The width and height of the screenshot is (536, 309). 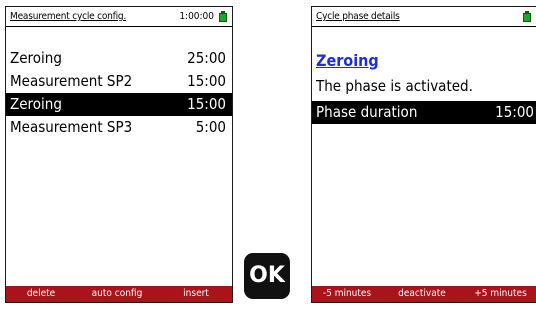 I want to click on titlebar: Cycle phase details, so click(x=424, y=17).